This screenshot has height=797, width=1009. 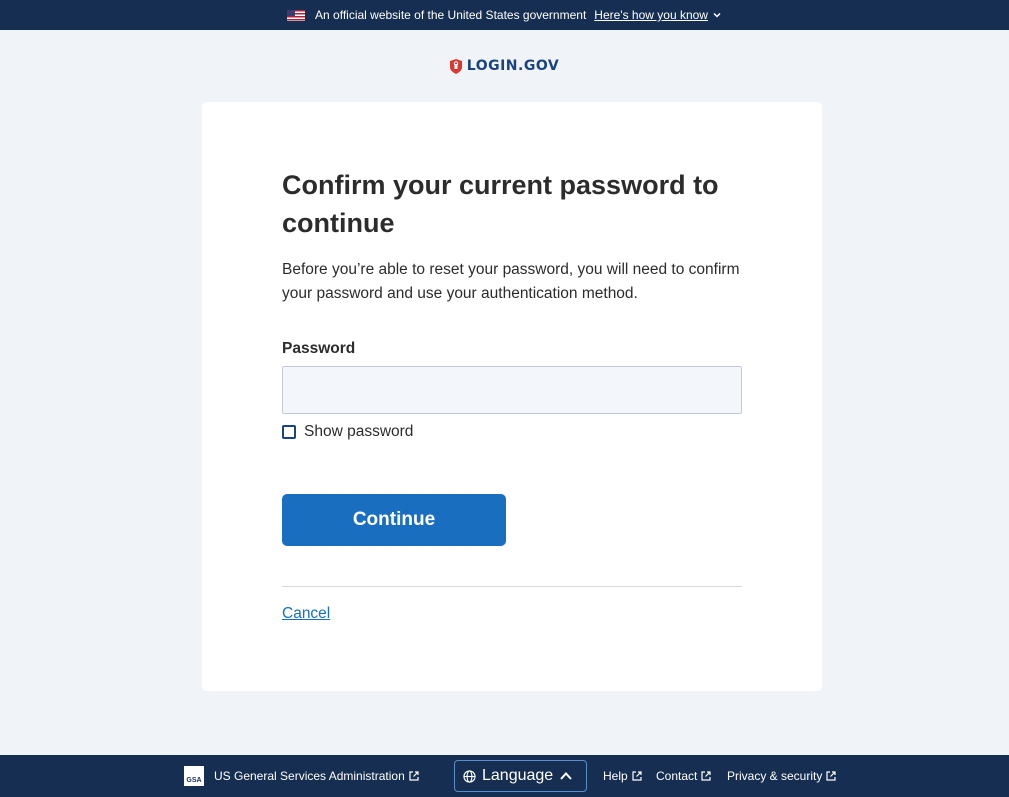 I want to click on contact-label: Contact, so click(x=677, y=776).